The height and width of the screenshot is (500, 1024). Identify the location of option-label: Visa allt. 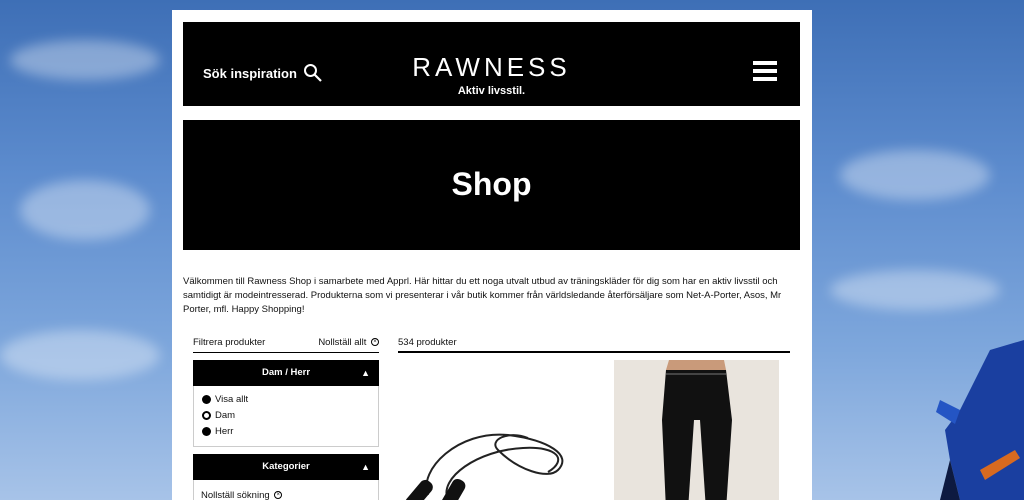
(232, 399).